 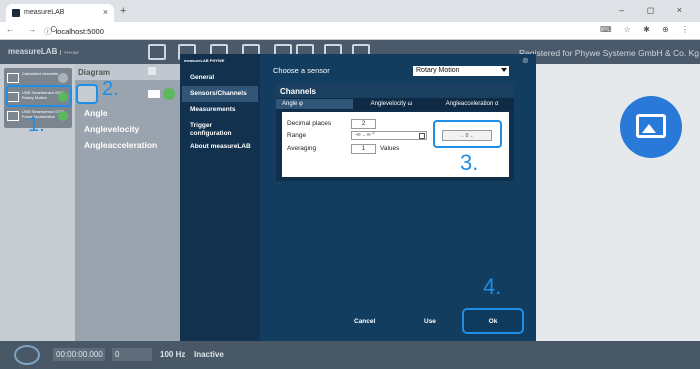 I want to click on measurement-angleacceleration: Angleacceleration, so click(x=120, y=145).